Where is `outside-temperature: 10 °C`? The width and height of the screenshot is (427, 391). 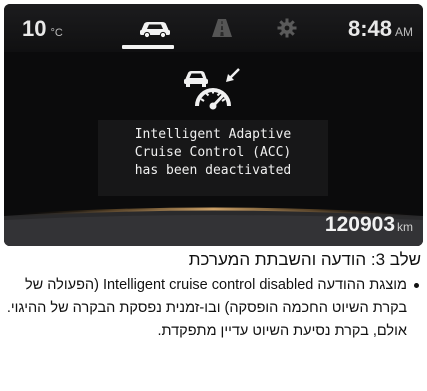 outside-temperature: 10 °C is located at coordinates (42, 29).